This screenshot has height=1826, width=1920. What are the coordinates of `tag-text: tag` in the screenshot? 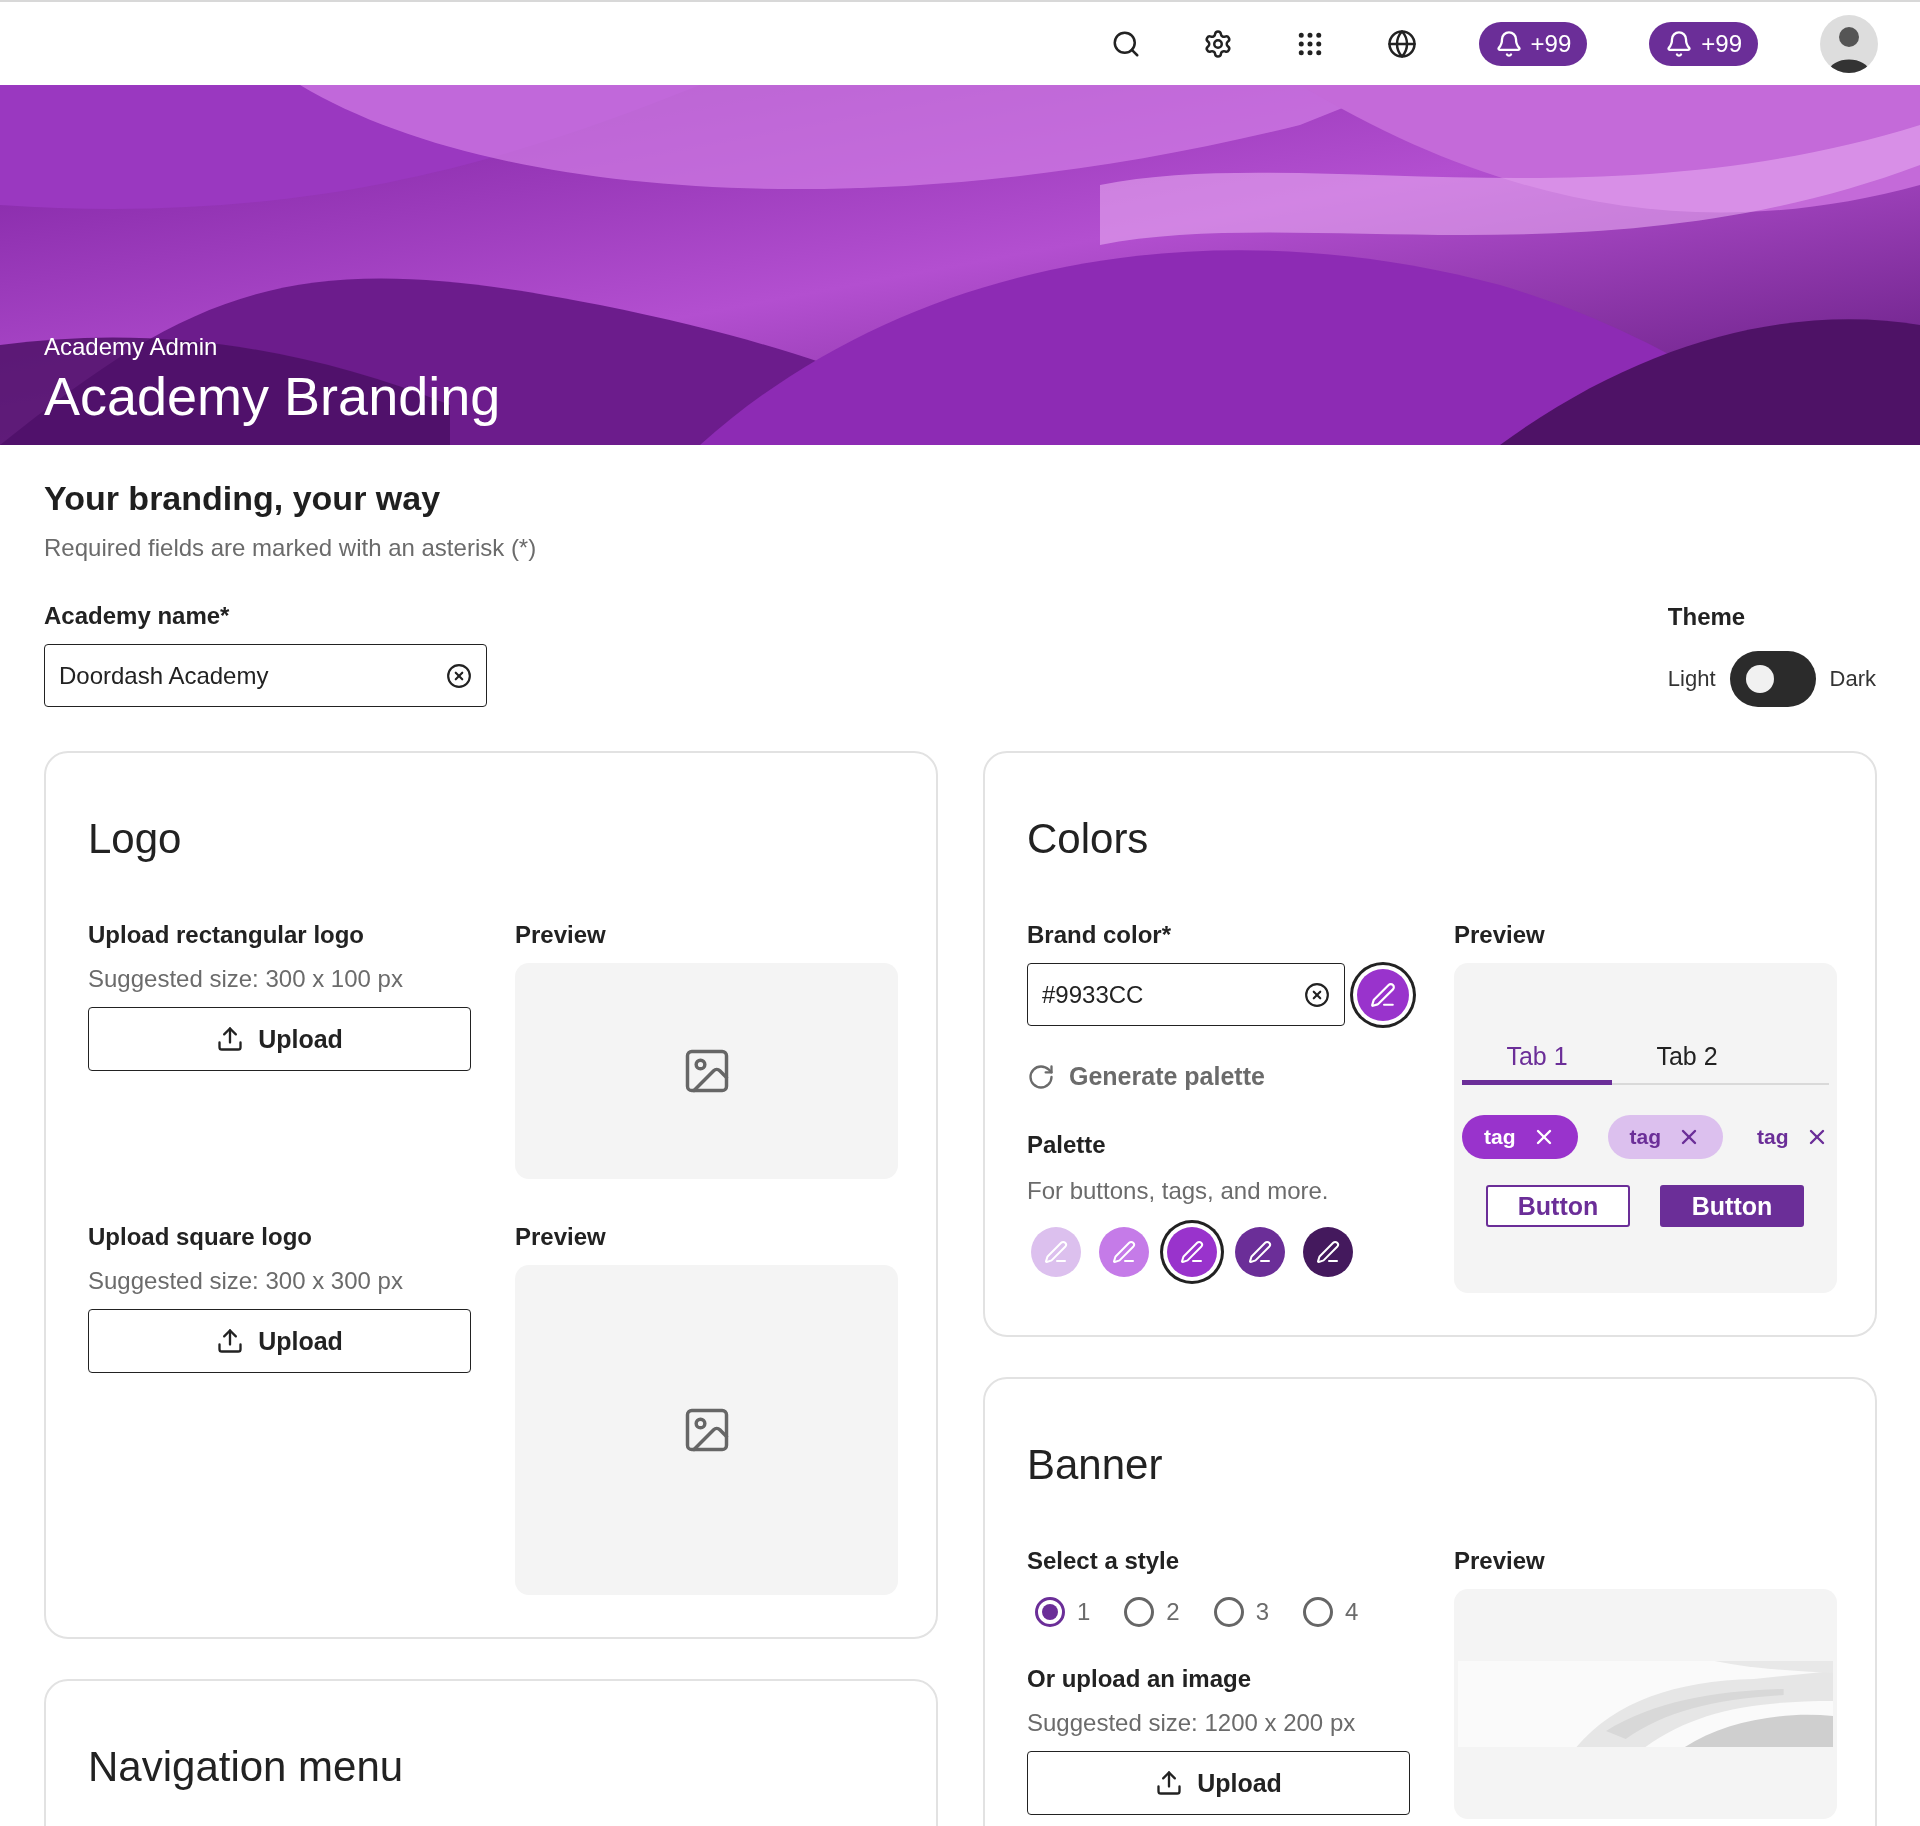 It's located at (1793, 1137).